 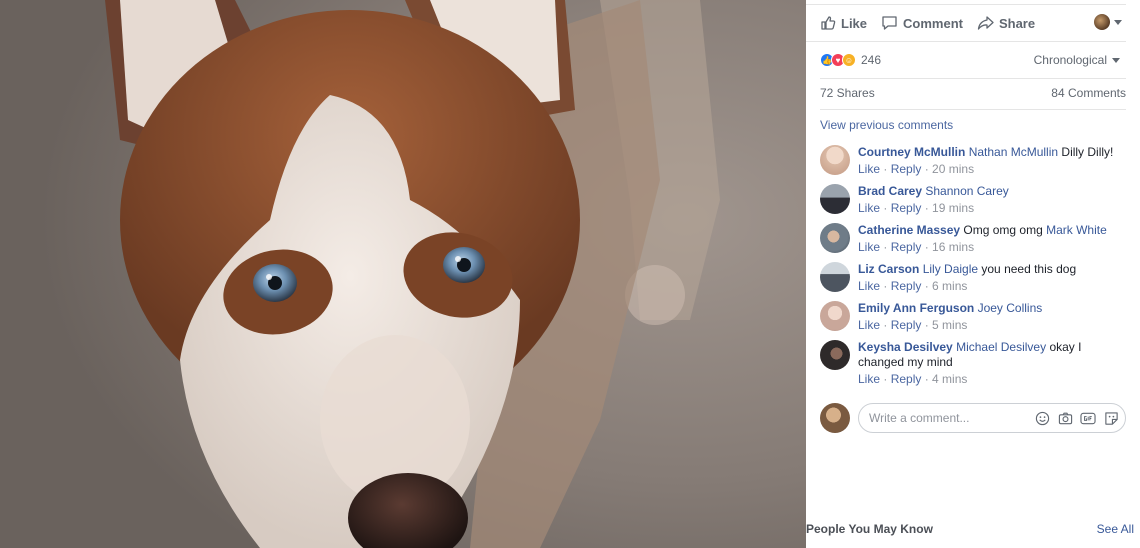 What do you see at coordinates (854, 23) in the screenshot?
I see `like-label: Like` at bounding box center [854, 23].